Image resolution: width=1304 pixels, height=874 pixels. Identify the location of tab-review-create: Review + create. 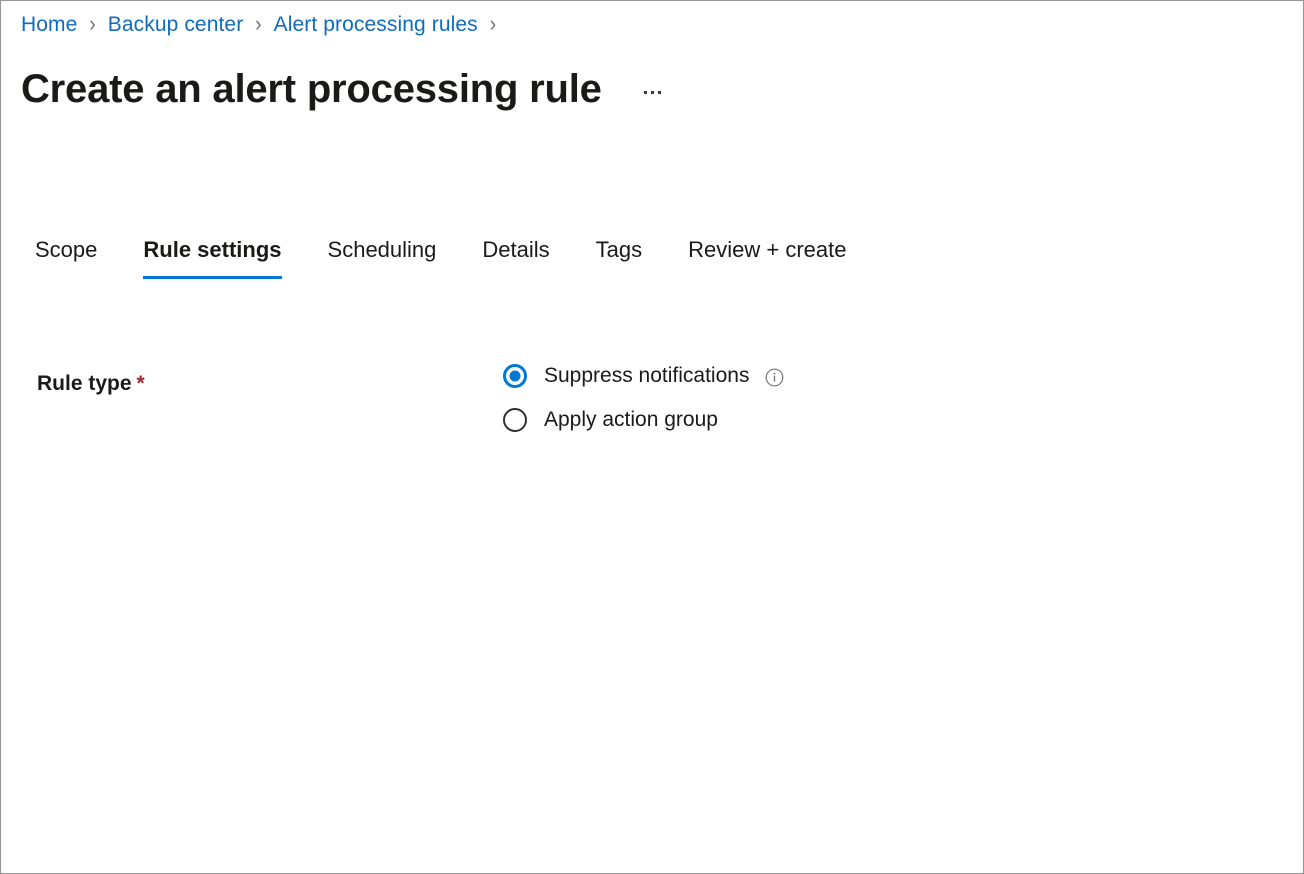
(767, 257).